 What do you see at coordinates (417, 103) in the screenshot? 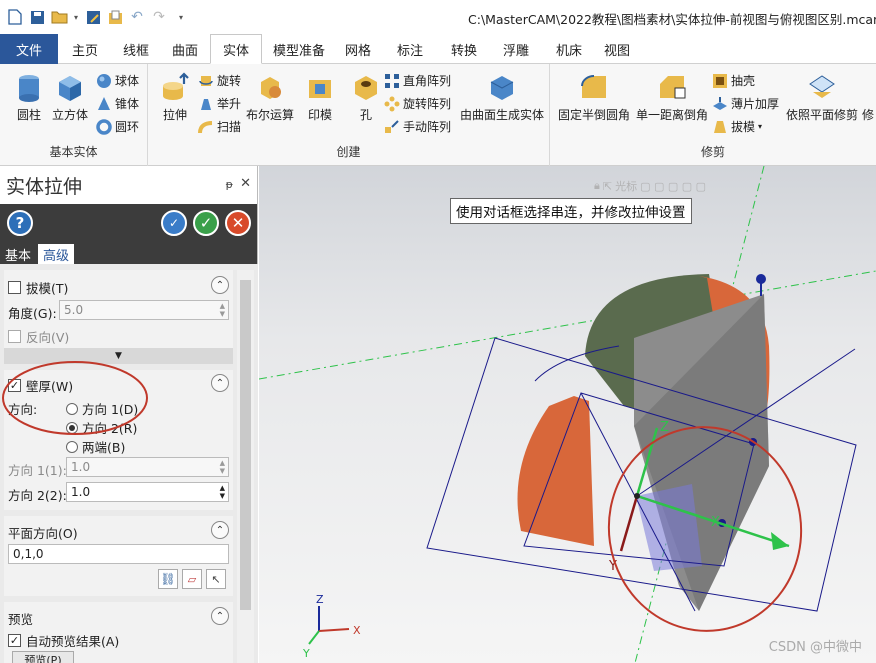
I see `rot-array-button: 旋转阵列` at bounding box center [417, 103].